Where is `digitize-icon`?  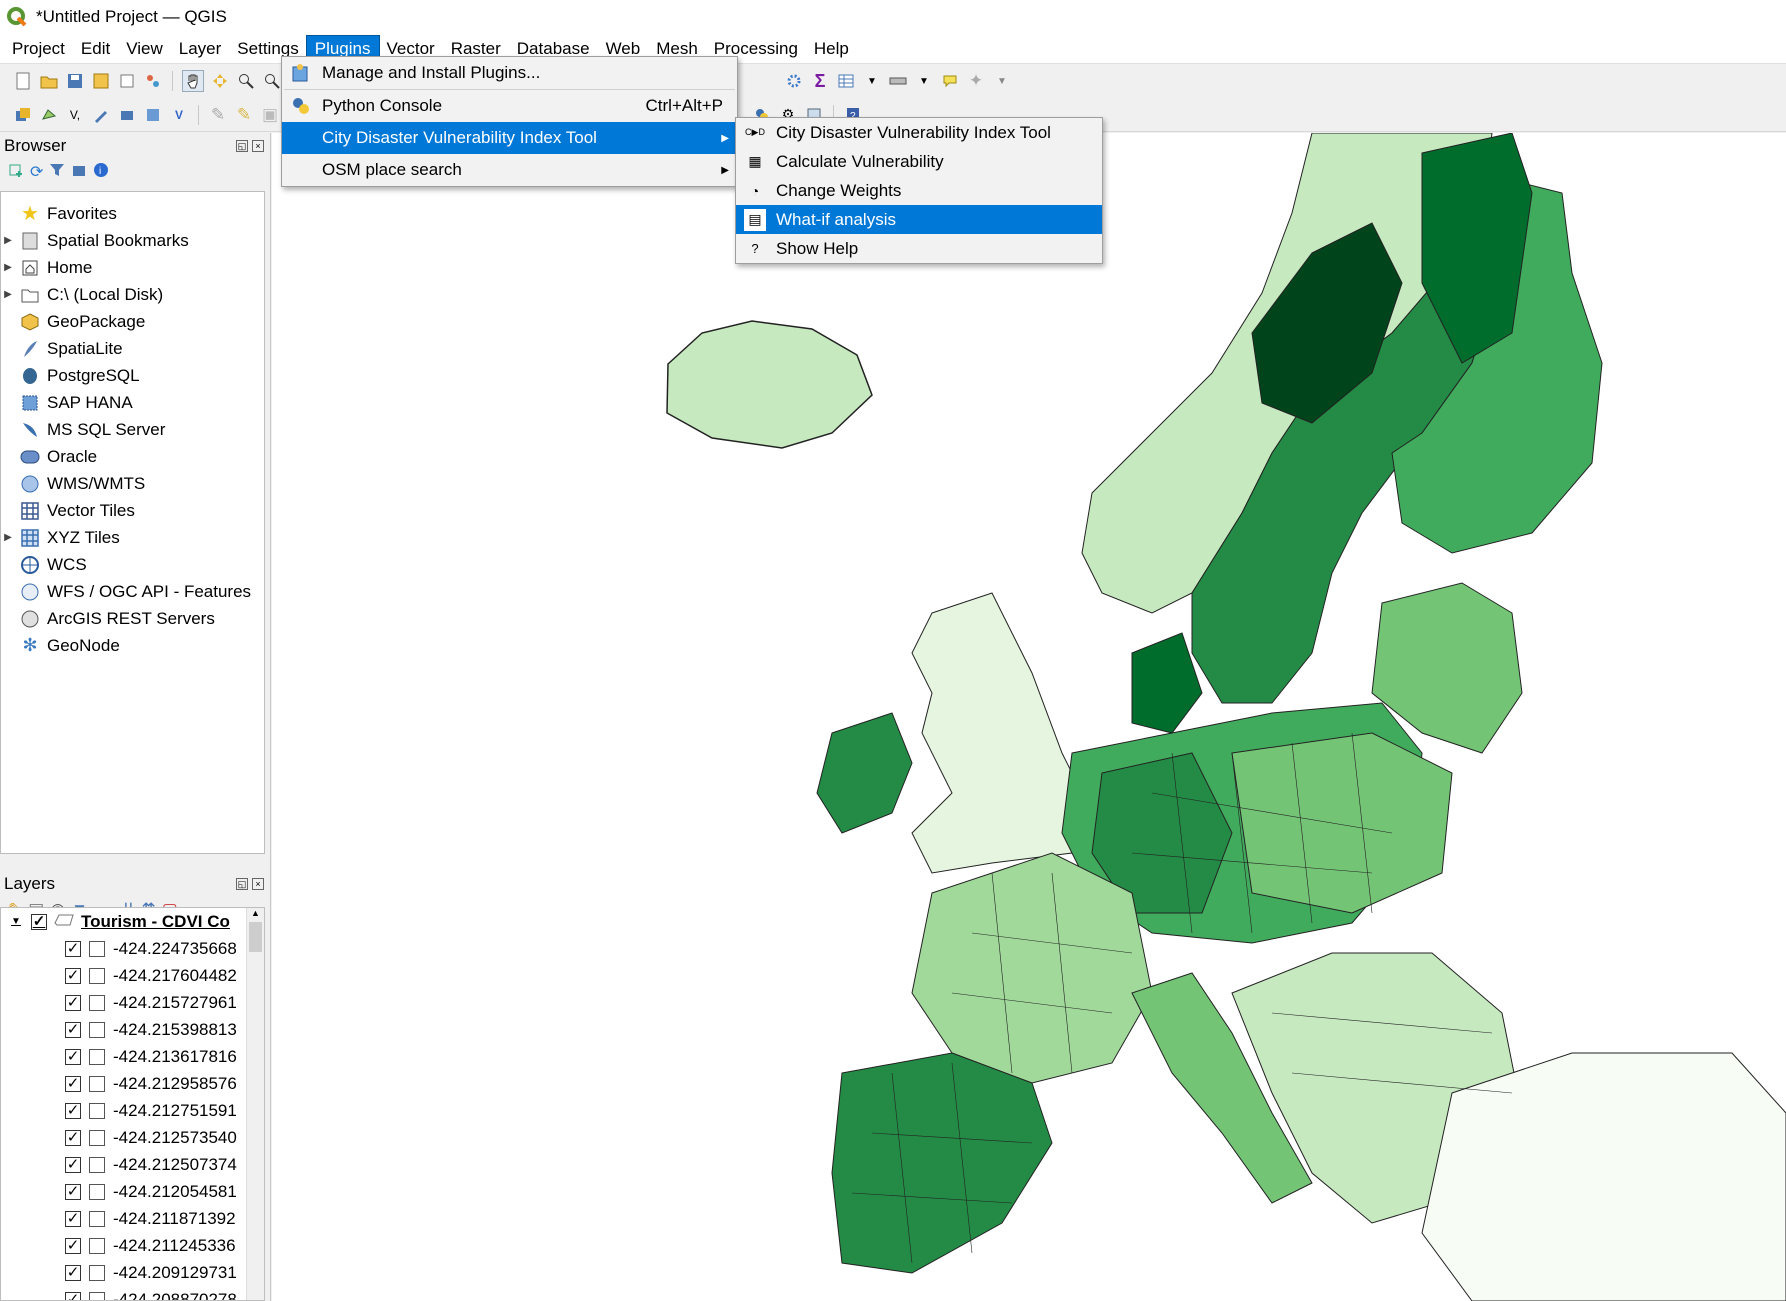 digitize-icon is located at coordinates (101, 115).